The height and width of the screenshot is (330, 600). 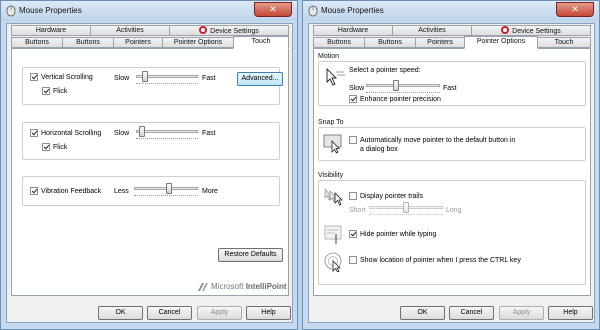 What do you see at coordinates (167, 78) in the screenshot?
I see `vertical-scroll-speed-slider` at bounding box center [167, 78].